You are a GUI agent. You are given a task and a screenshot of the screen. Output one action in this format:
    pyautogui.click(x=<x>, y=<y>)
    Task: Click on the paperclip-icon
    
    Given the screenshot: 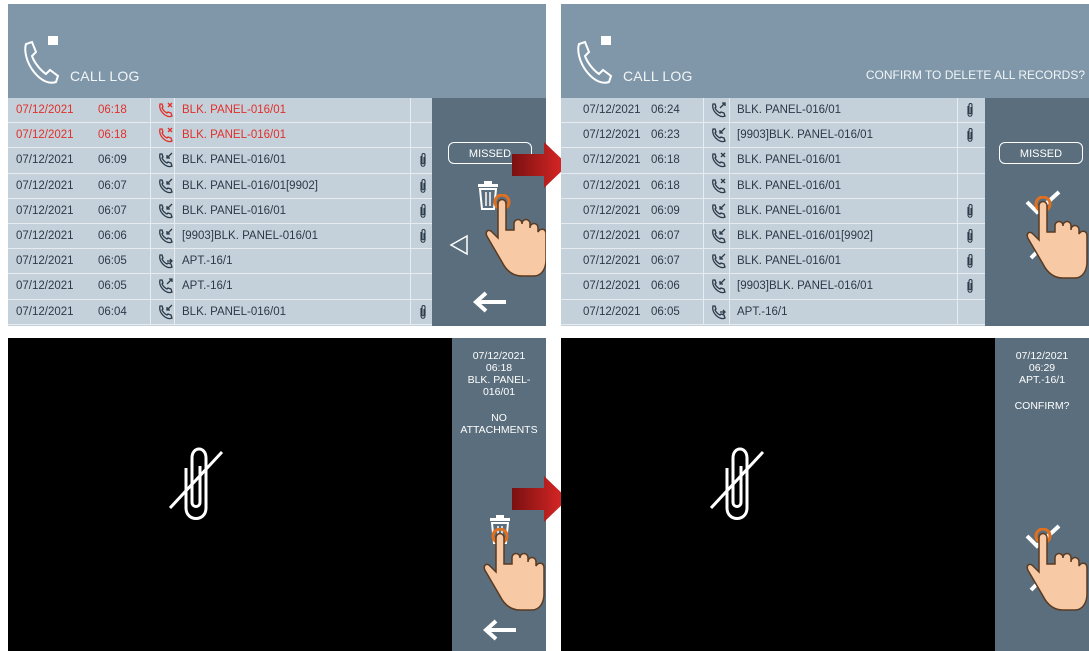 What is the action you would take?
    pyautogui.click(x=423, y=315)
    